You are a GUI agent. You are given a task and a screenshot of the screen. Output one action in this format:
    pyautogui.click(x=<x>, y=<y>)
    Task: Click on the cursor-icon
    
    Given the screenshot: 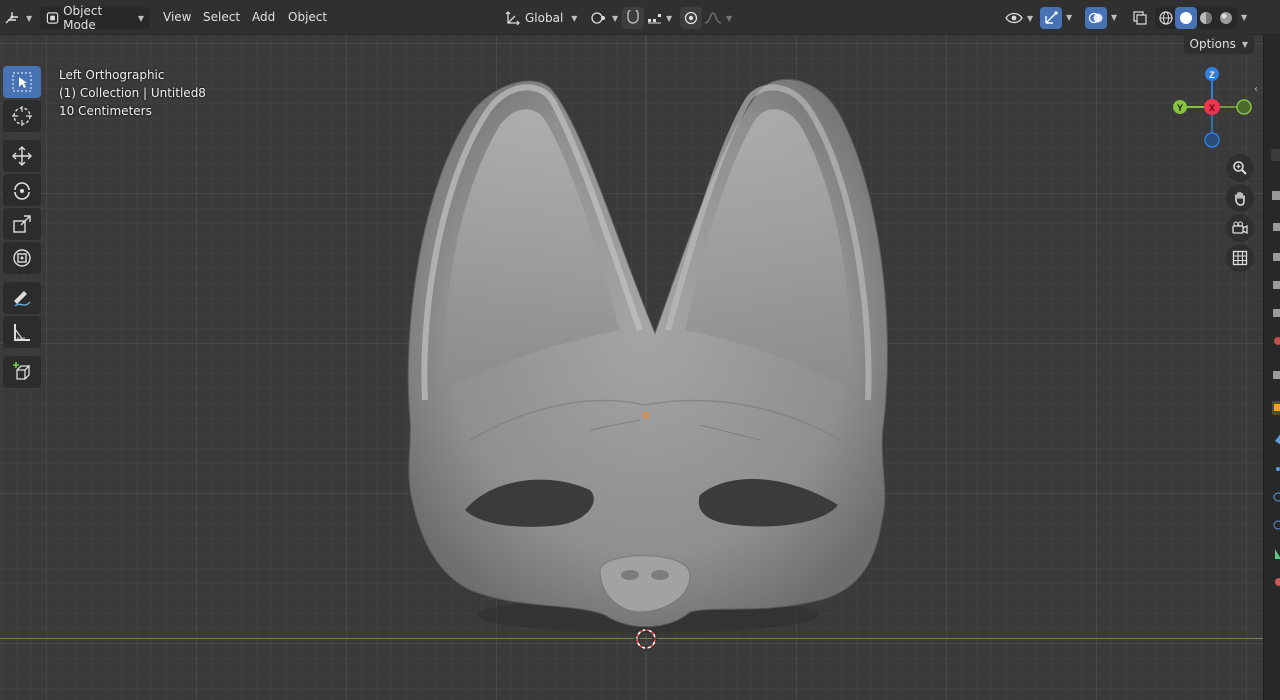 What is the action you would take?
    pyautogui.click(x=22, y=116)
    